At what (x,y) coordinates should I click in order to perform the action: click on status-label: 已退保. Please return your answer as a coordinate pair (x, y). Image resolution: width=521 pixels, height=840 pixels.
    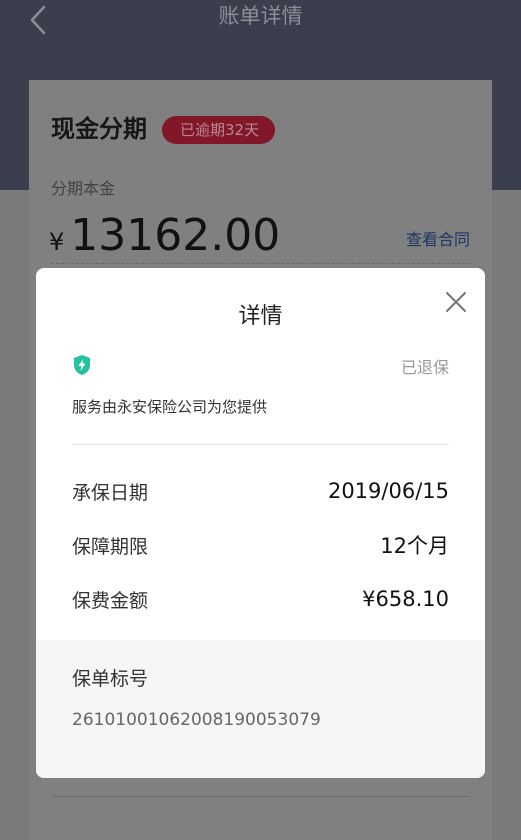
    Looking at the image, I should click on (424, 367).